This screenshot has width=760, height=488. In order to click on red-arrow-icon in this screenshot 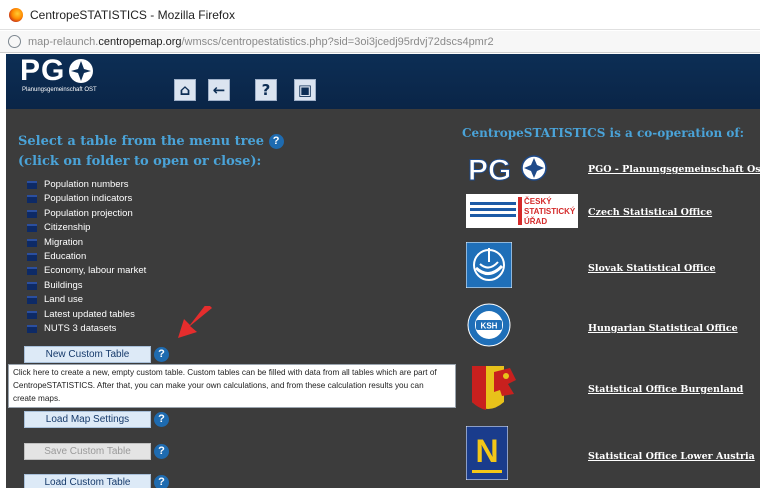, I will do `click(195, 322)`.